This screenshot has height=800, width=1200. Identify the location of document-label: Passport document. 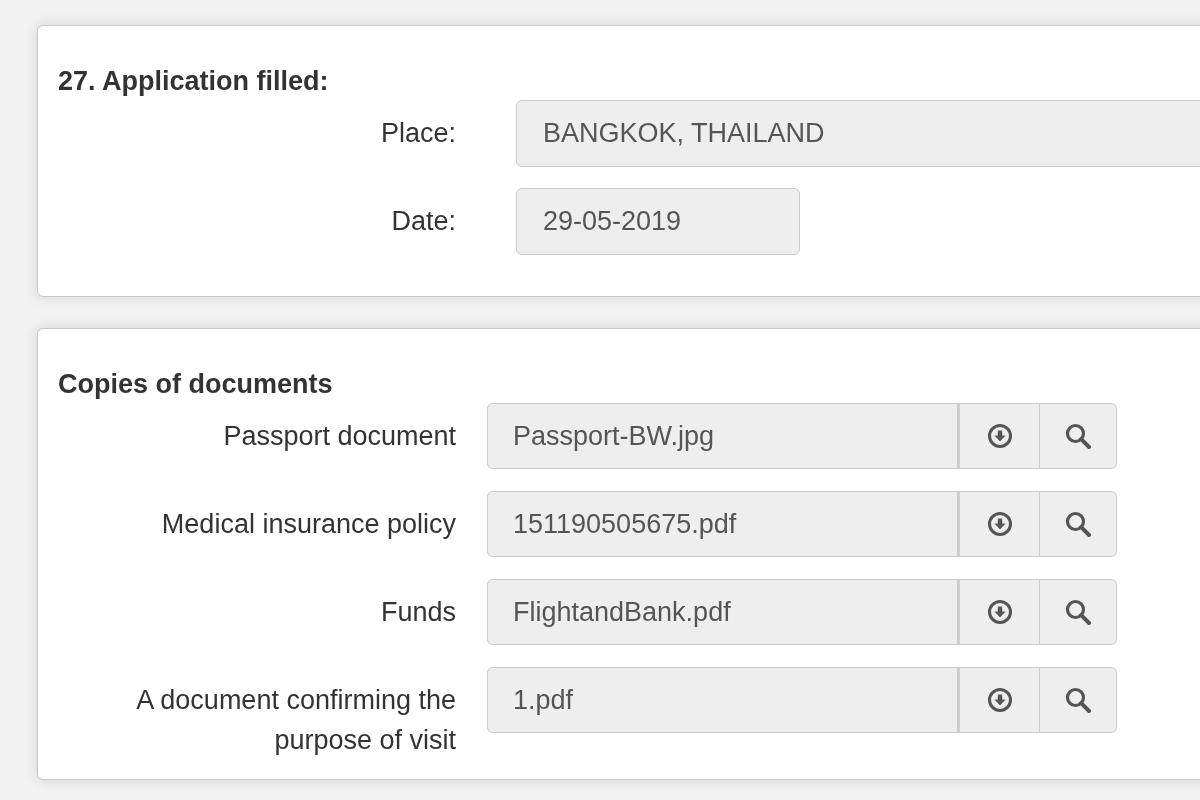
(339, 436).